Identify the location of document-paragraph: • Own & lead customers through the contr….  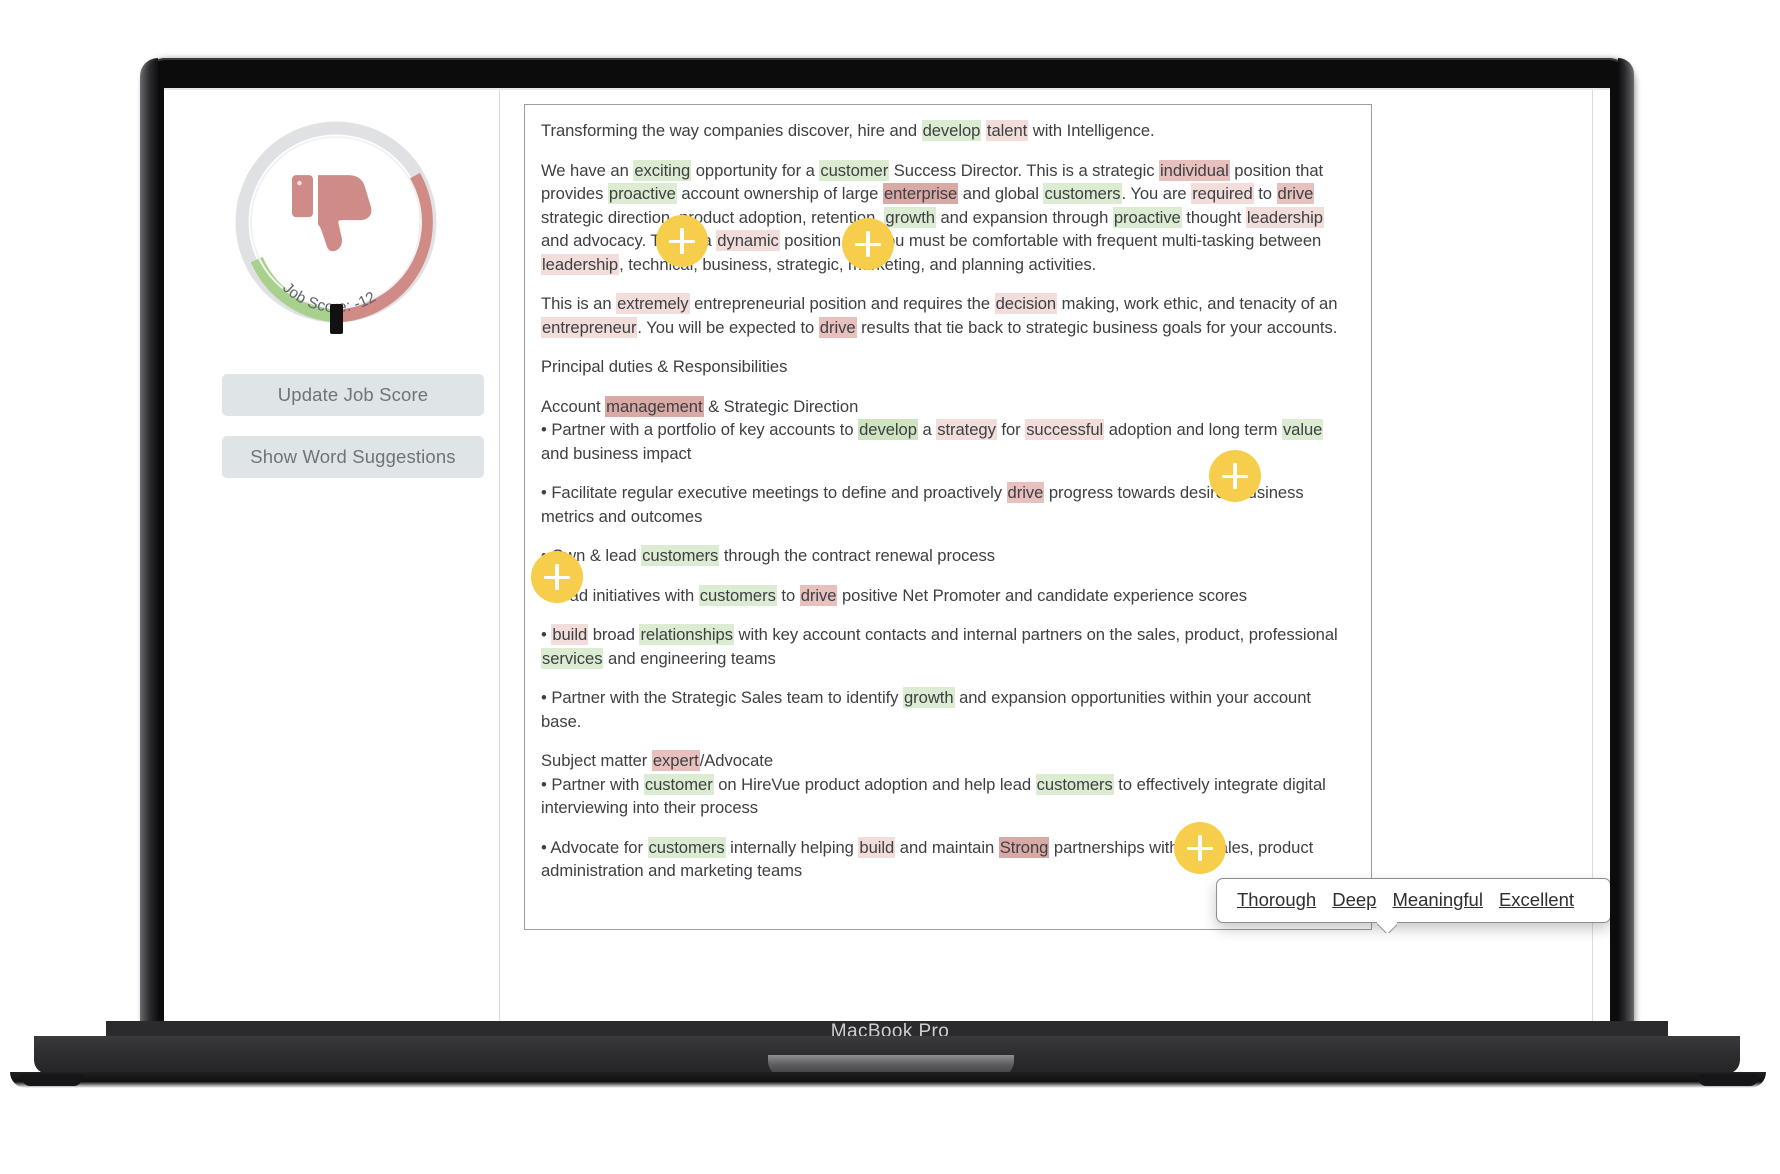
(768, 555).